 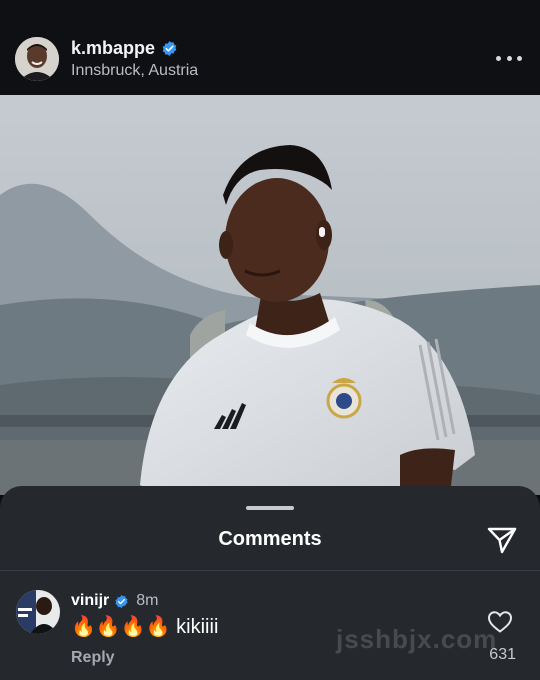 What do you see at coordinates (270, 539) in the screenshot?
I see `comments-title: Comments` at bounding box center [270, 539].